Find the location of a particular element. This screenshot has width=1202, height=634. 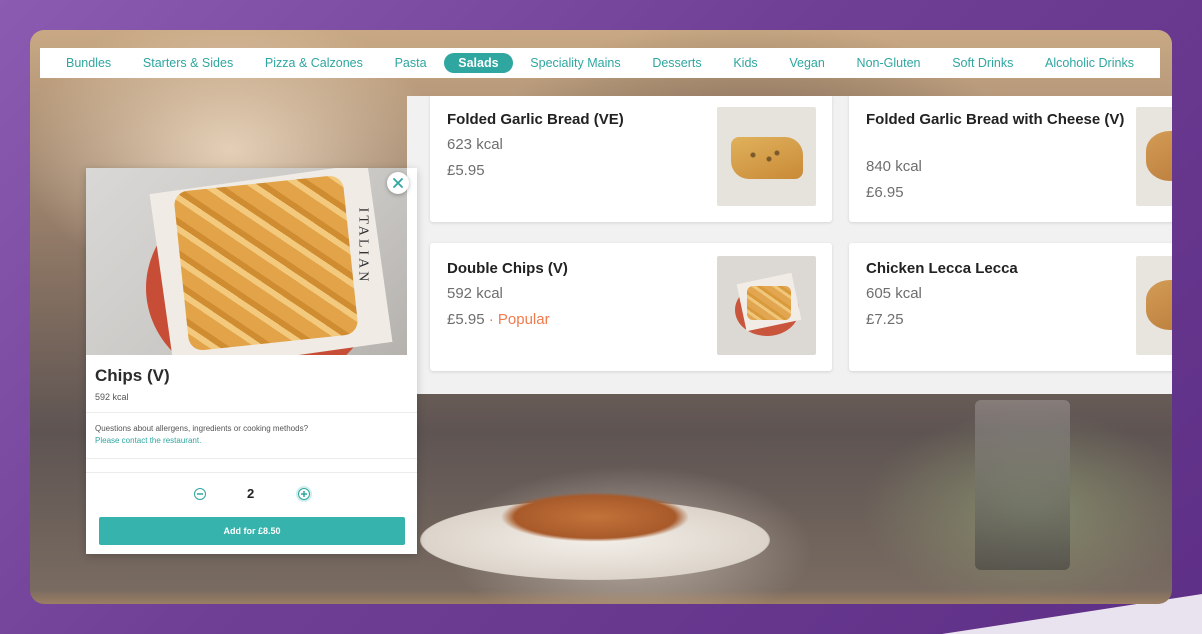

chips-photo: ITALIAN is located at coordinates (246, 261).